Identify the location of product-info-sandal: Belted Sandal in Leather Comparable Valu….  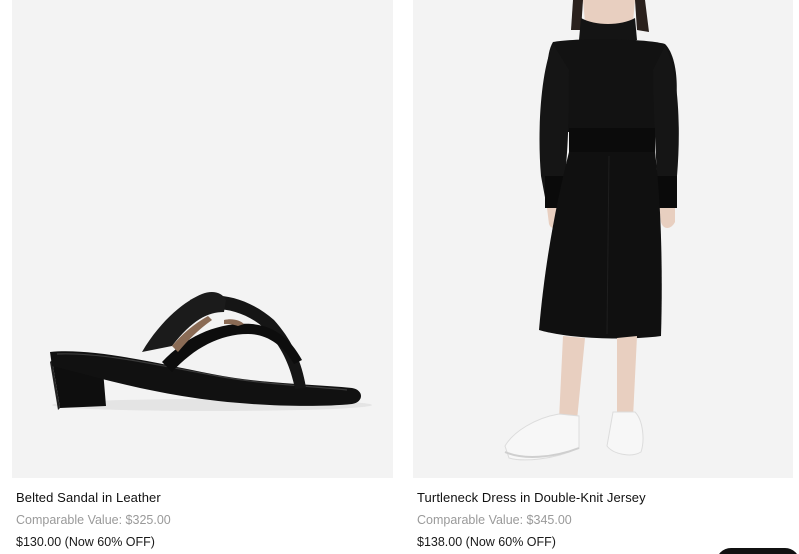
(202, 514).